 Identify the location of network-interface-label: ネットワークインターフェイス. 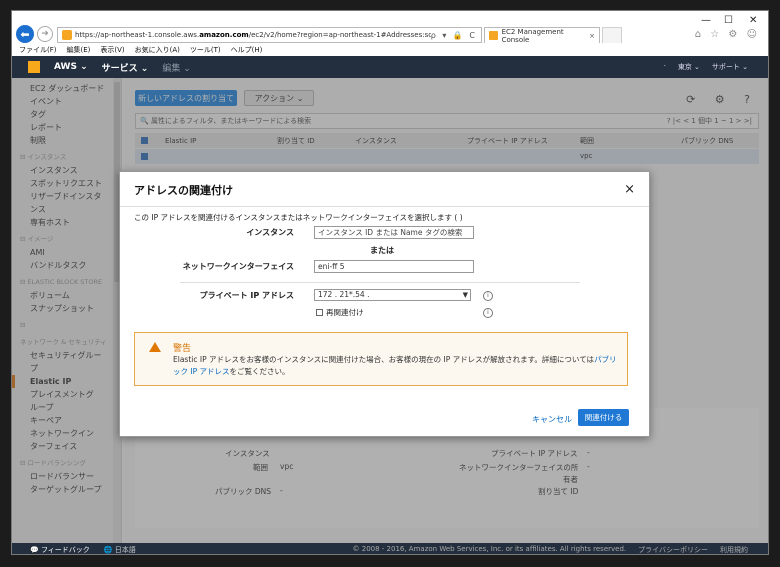
(238, 266).